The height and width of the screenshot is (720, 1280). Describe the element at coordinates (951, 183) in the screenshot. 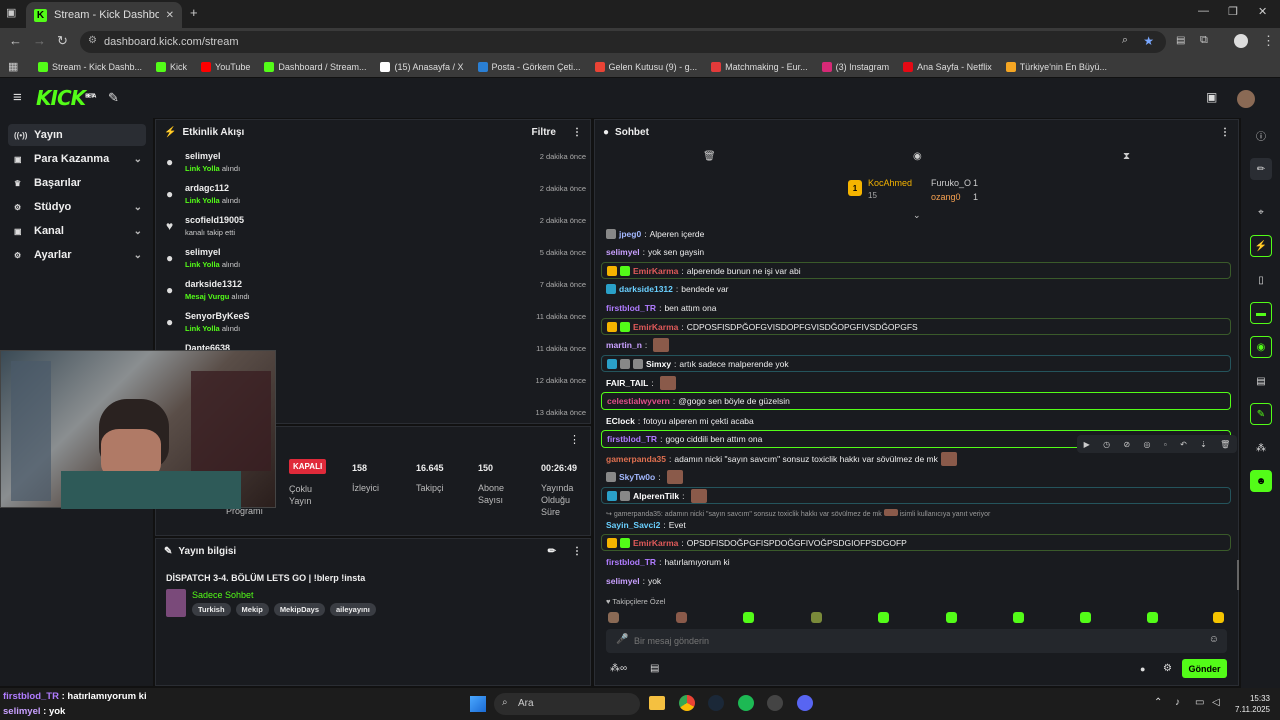

I see `second-gifter-name: Furuko_O` at that location.